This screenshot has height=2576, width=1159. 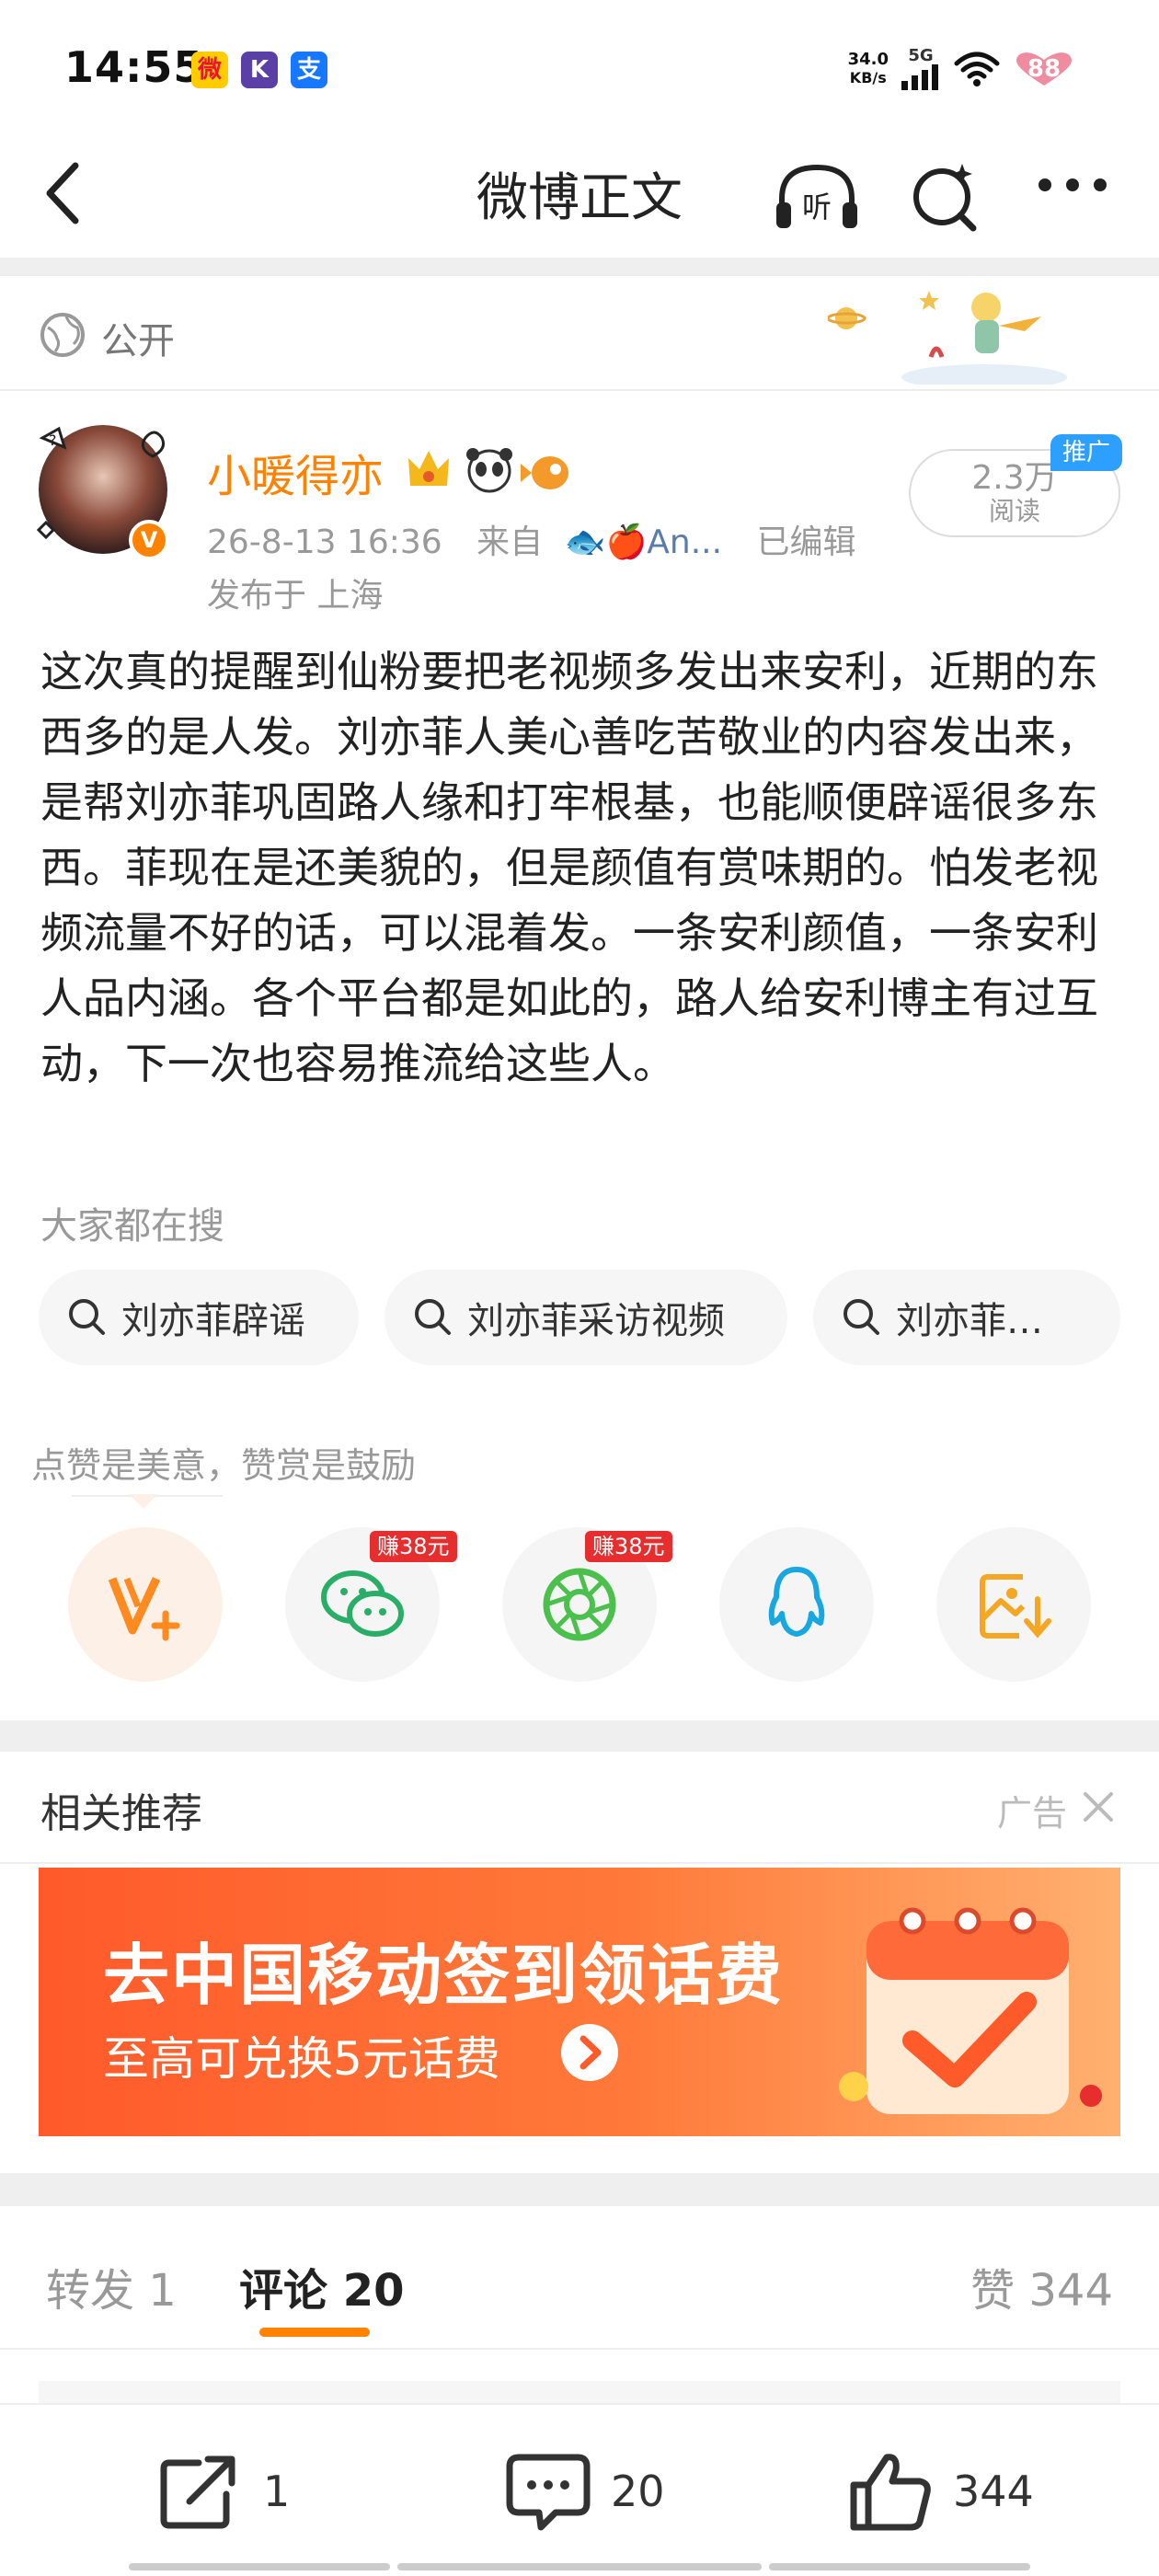 I want to click on bottom-action-bar: 1 20 344, so click(x=579, y=2489).